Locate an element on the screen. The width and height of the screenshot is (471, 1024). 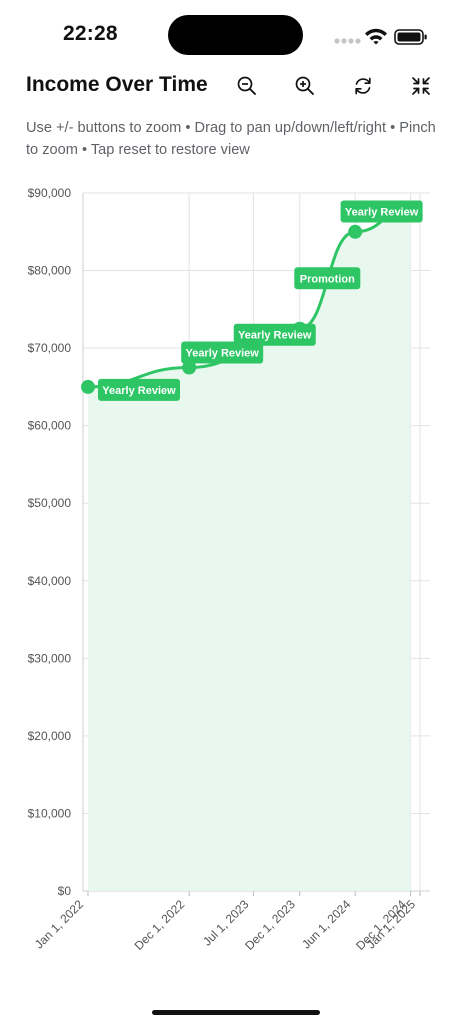
wifi-icon is located at coordinates (376, 36).